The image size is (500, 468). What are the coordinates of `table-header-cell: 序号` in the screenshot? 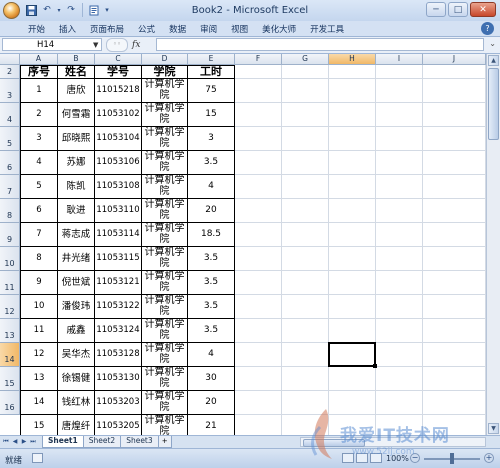 It's located at (39, 72).